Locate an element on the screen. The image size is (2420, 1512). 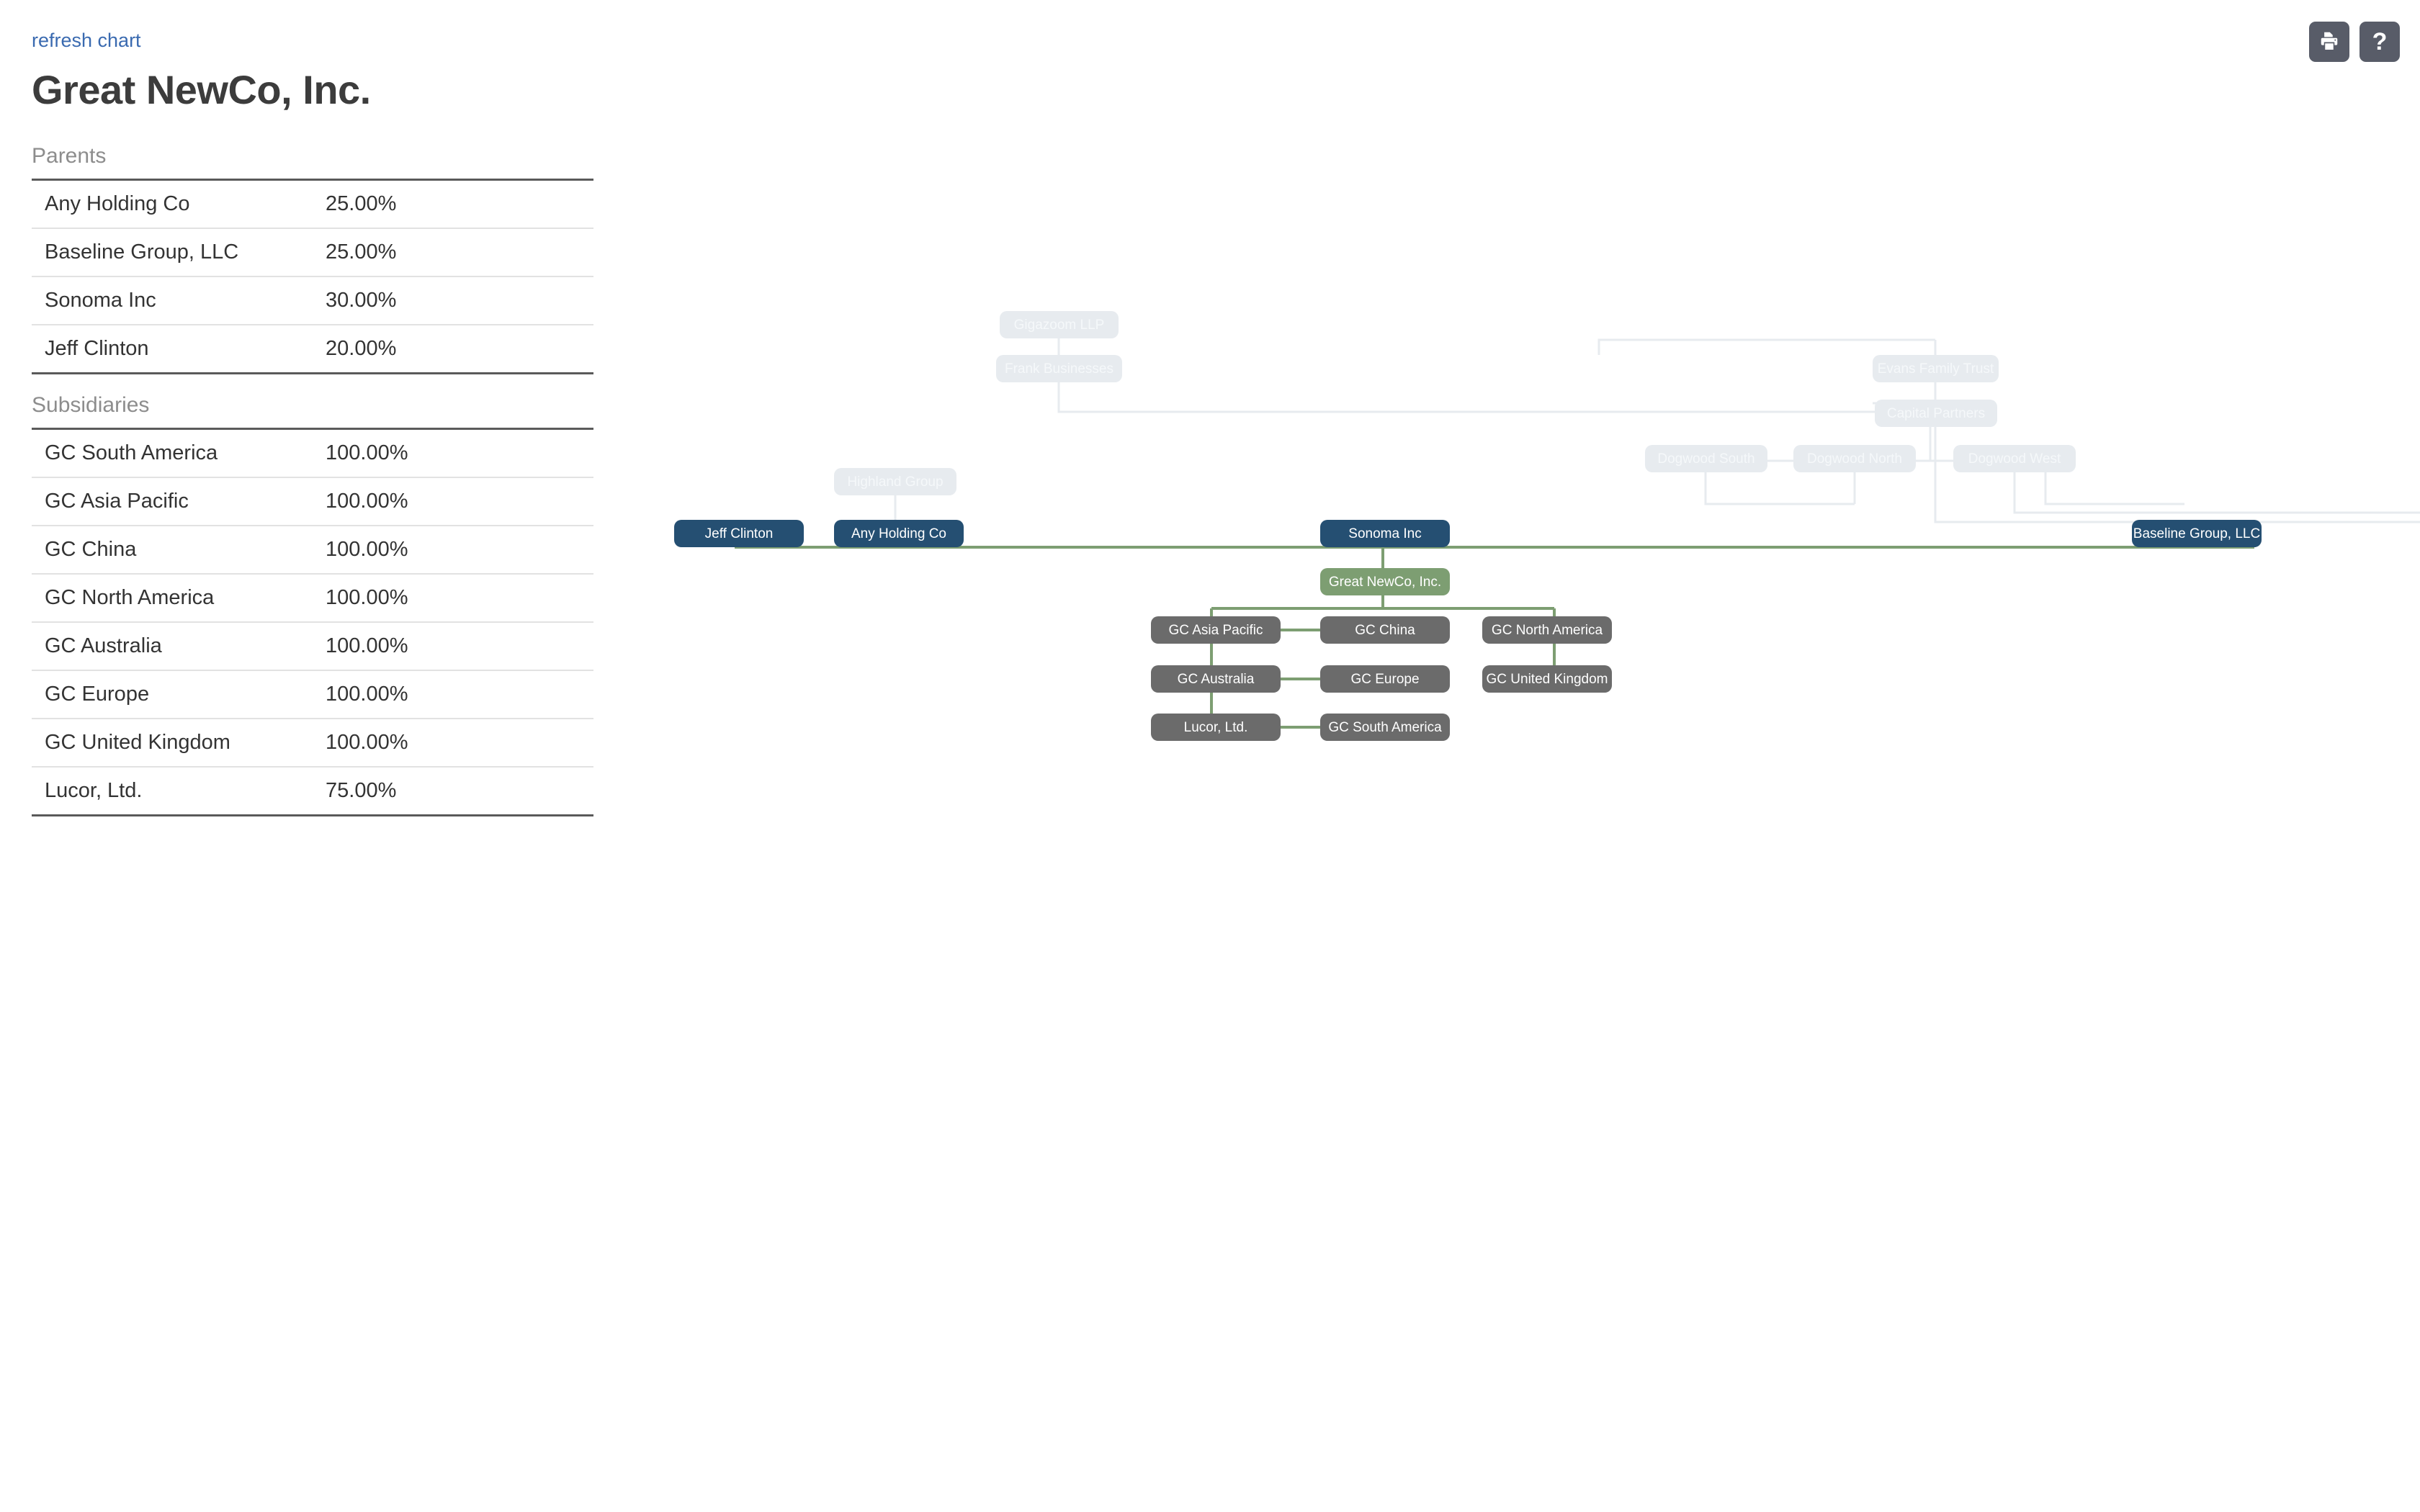
chart-node: GC Australia is located at coordinates (1216, 679).